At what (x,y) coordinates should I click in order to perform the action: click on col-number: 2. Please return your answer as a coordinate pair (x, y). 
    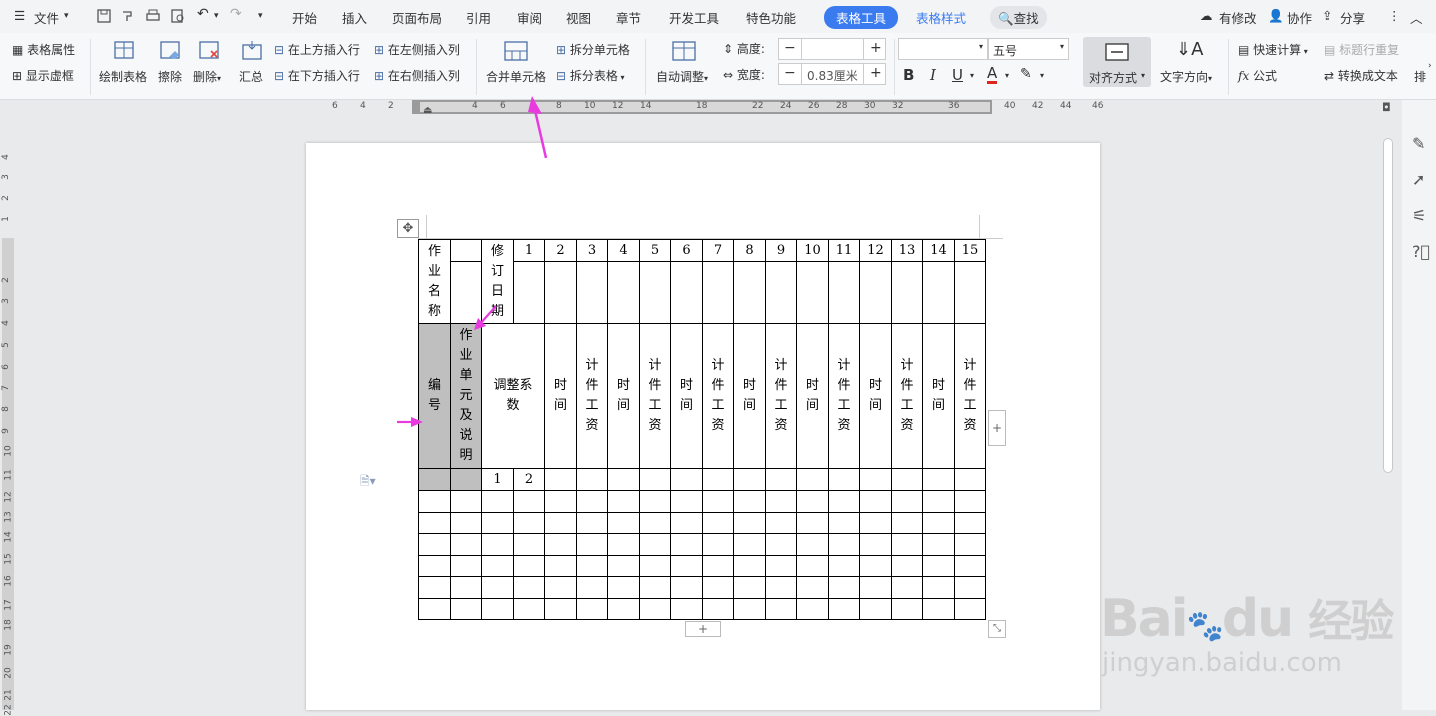
    Looking at the image, I should click on (560, 250).